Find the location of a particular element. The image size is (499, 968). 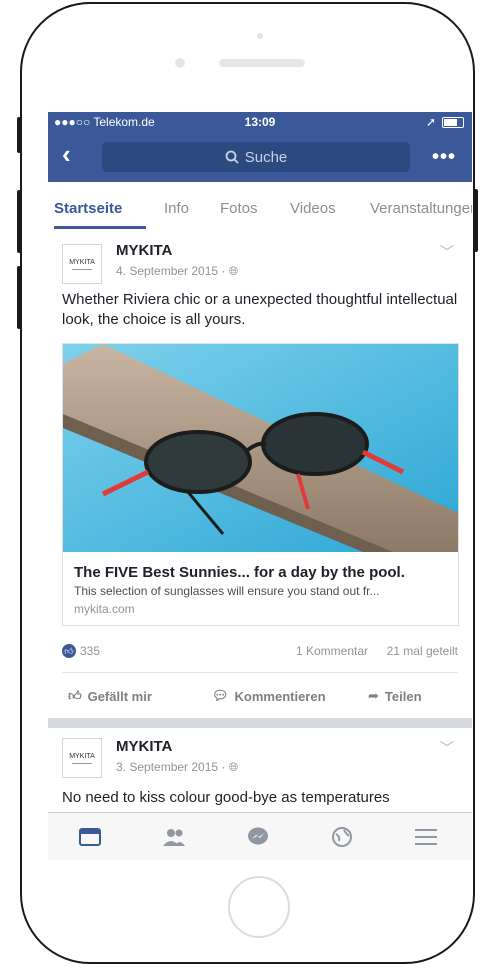

active-tab-indicator is located at coordinates (100, 227).